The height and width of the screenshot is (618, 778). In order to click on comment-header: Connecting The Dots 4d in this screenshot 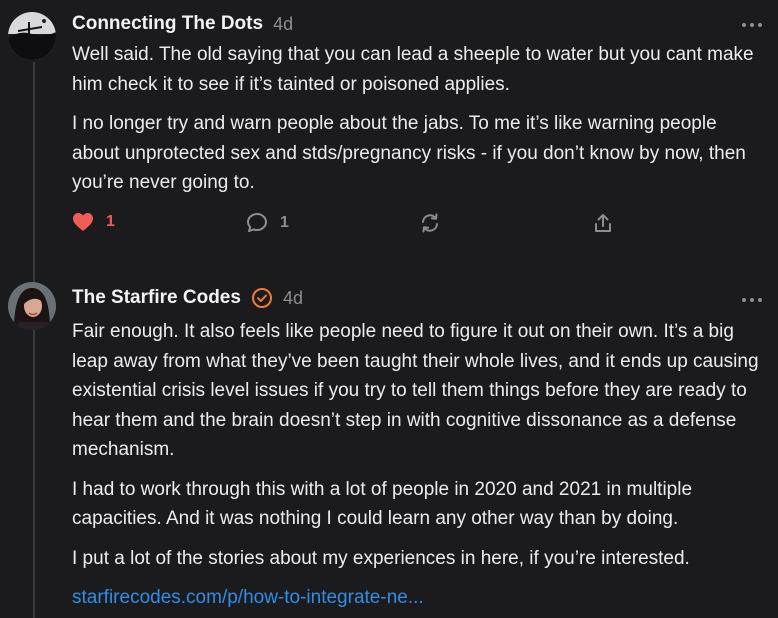, I will do `click(182, 24)`.